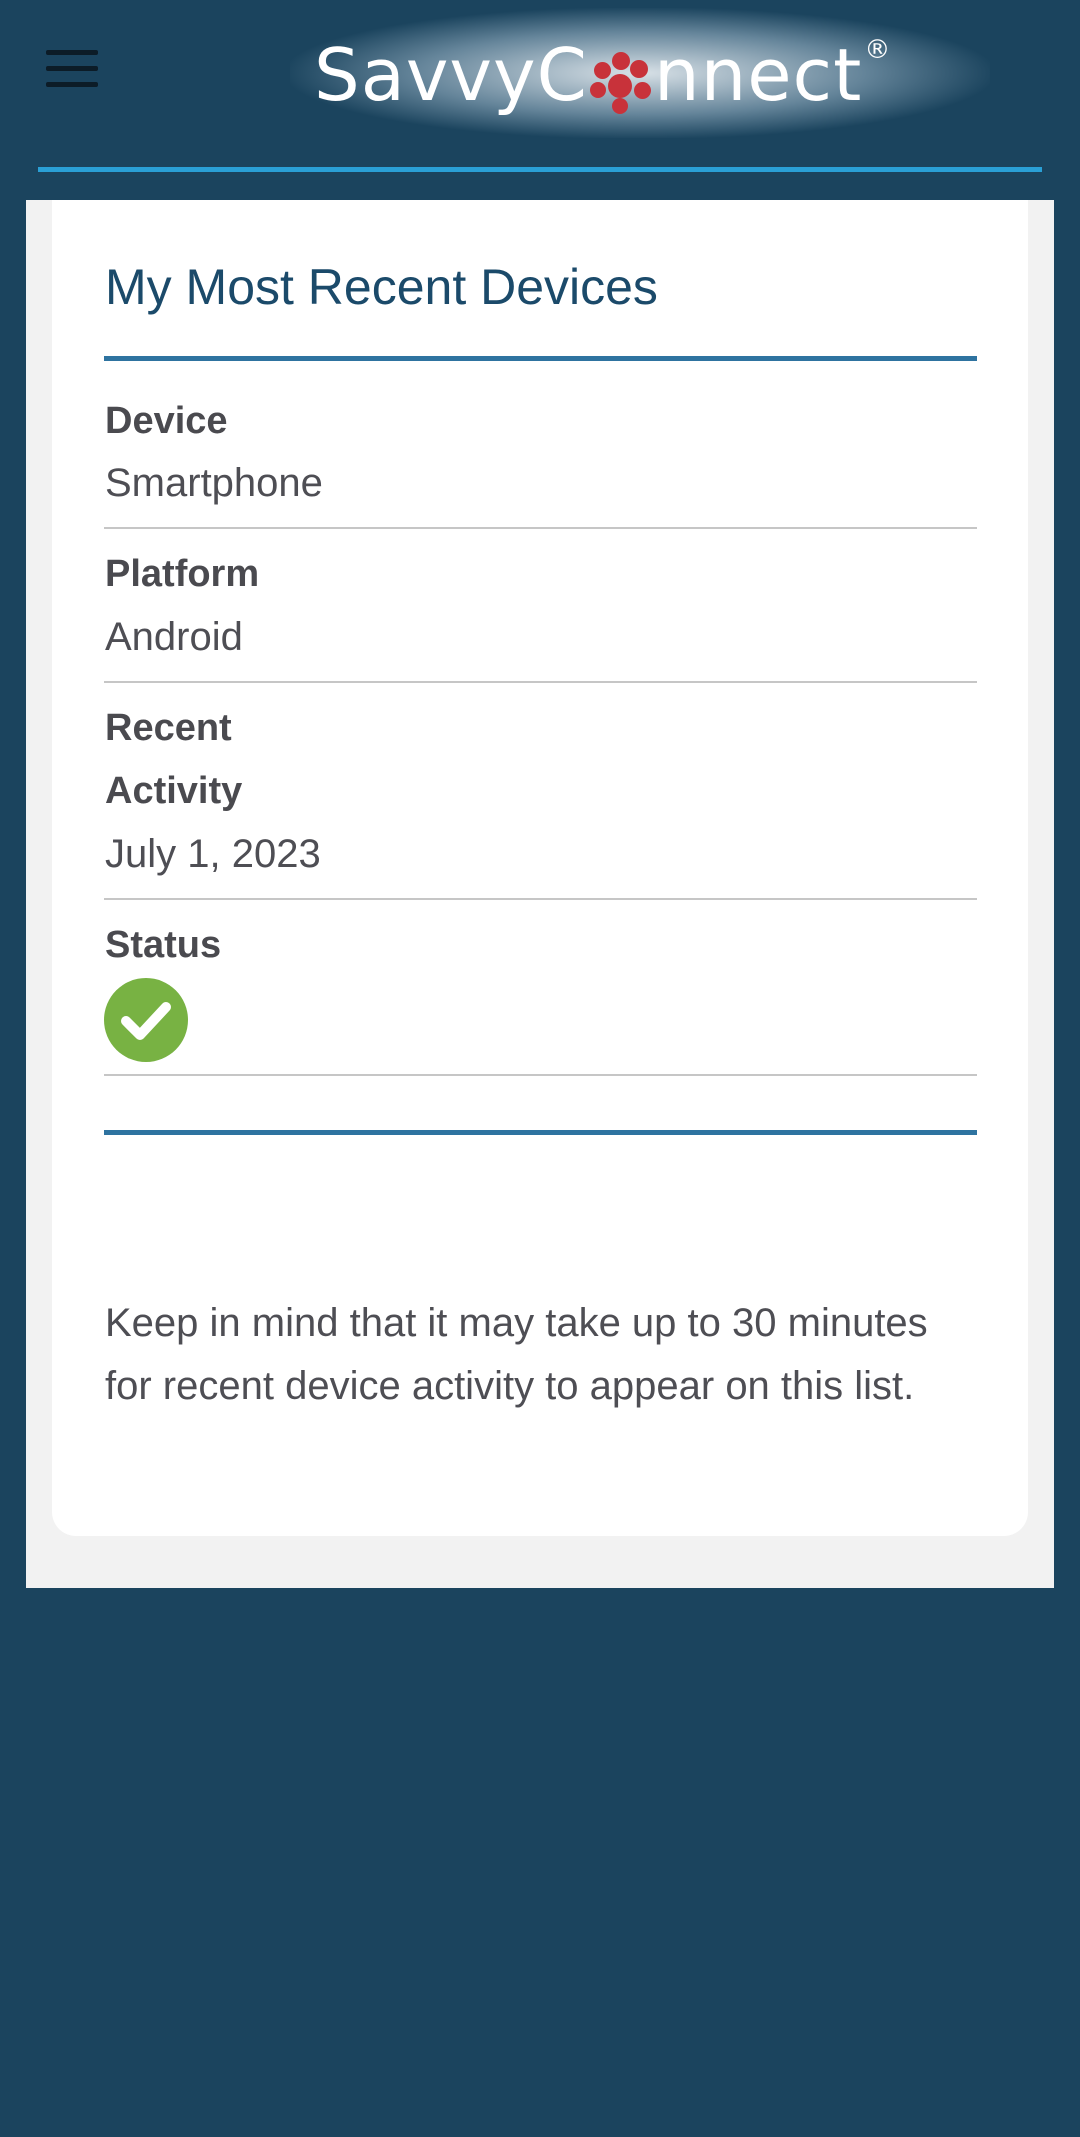  I want to click on status-label: Status, so click(163, 945).